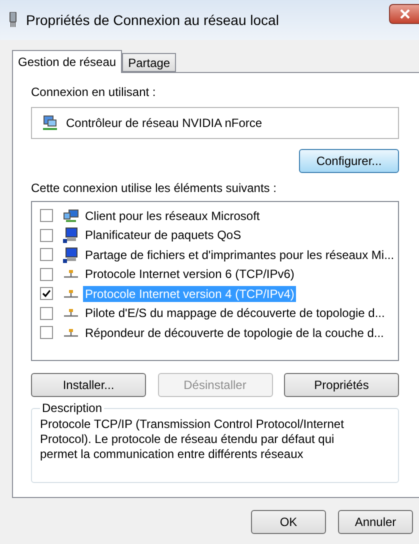 This screenshot has width=419, height=544. Describe the element at coordinates (163, 235) in the screenshot. I see `list-item: Planificateur de paquets QoS` at that location.